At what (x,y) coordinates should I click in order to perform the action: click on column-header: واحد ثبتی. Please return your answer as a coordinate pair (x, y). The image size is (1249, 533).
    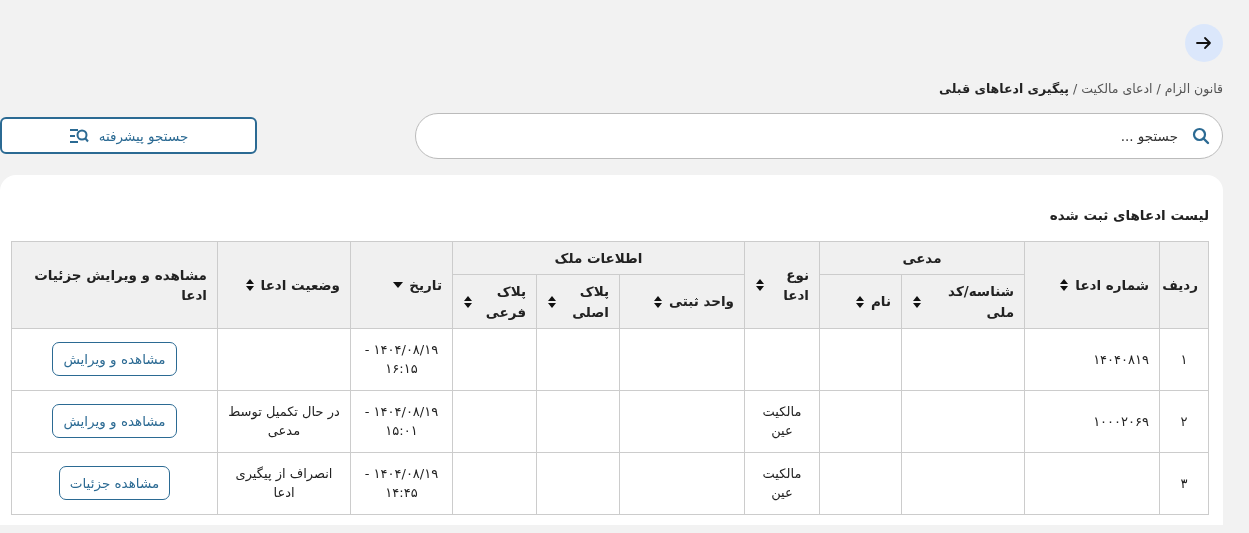
    Looking at the image, I should click on (701, 302).